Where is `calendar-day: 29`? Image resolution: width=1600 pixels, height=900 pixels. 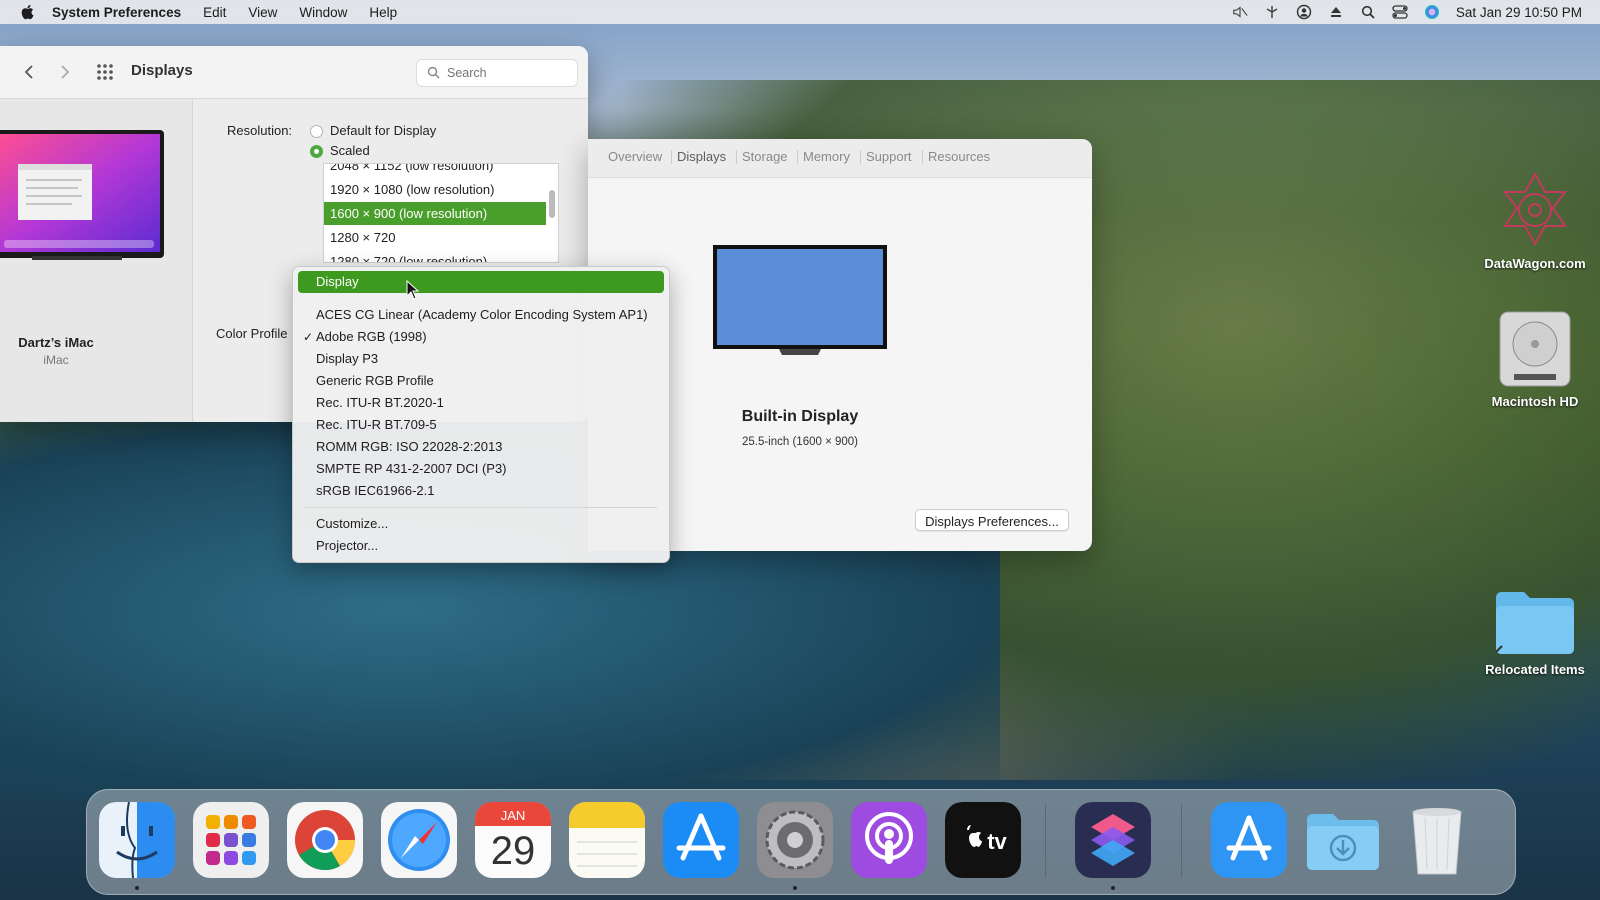 calendar-day: 29 is located at coordinates (513, 851).